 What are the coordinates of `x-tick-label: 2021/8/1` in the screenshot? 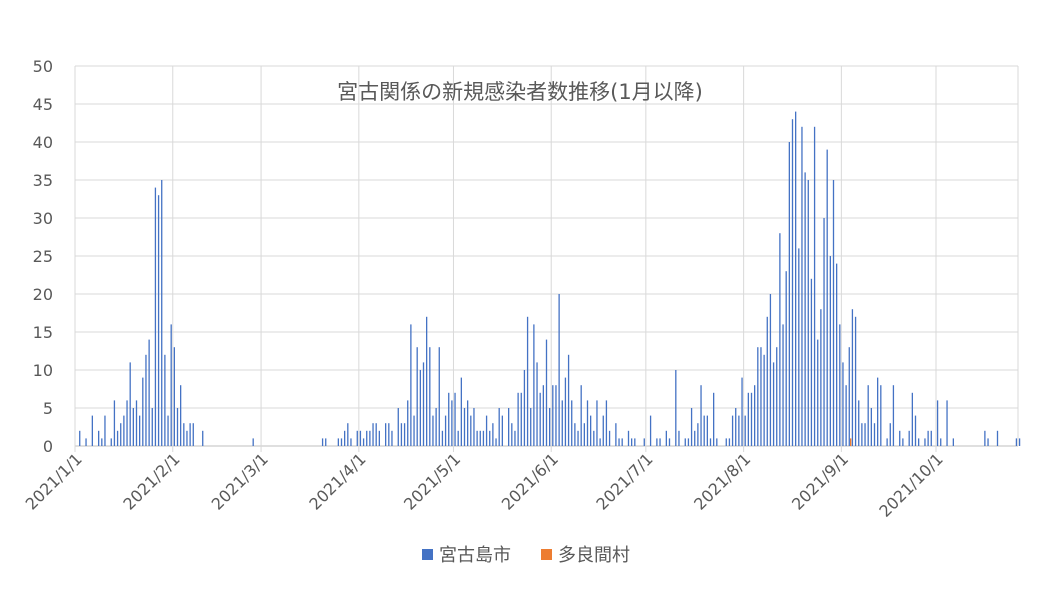 It's located at (722, 481).